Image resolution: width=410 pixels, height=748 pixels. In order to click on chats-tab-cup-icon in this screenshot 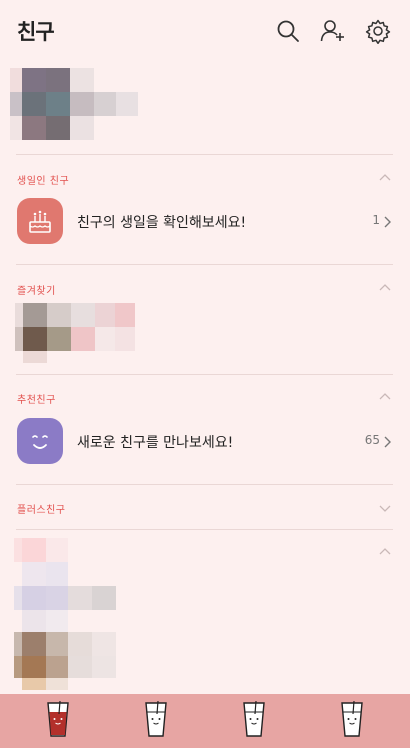, I will do `click(156, 719)`.